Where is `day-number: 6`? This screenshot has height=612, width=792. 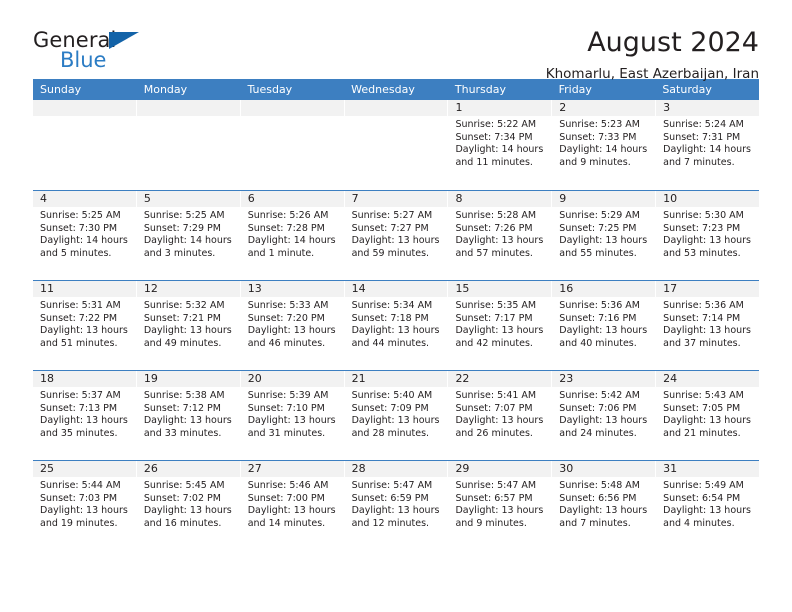 day-number: 6 is located at coordinates (292, 199).